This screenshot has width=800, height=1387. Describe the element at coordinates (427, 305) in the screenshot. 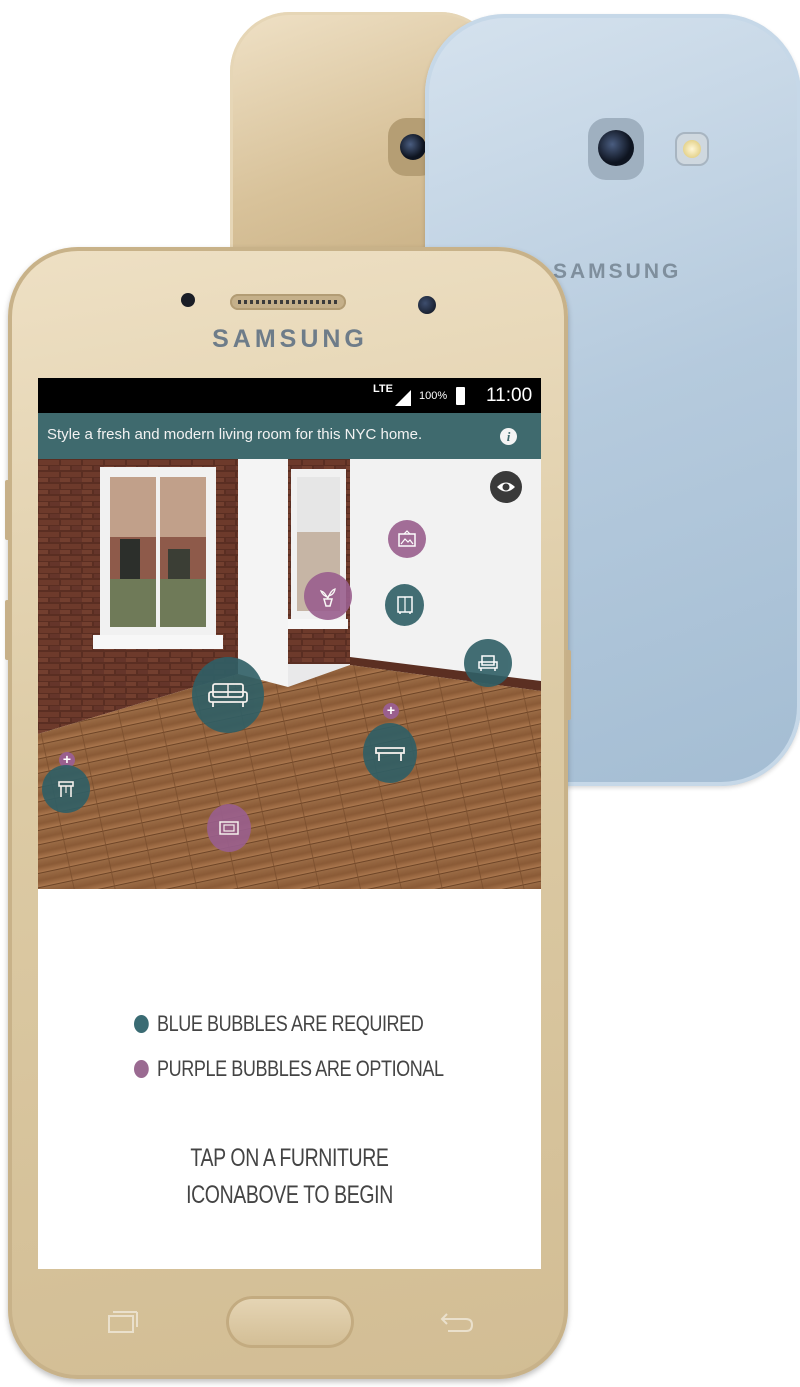

I see `front-camera-icon` at that location.